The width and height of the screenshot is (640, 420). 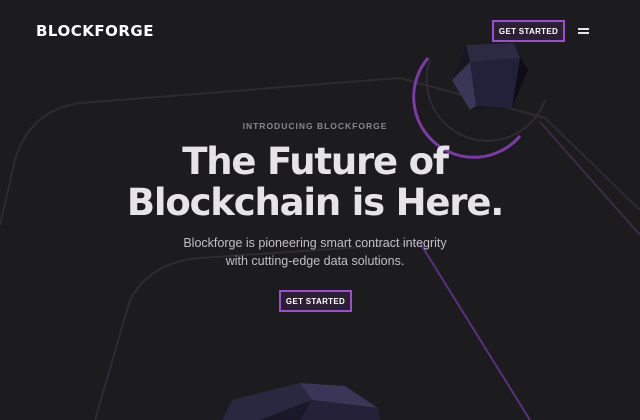 I want to click on hero-subtitle-line2: with cutting-edge data solutions., so click(x=315, y=261).